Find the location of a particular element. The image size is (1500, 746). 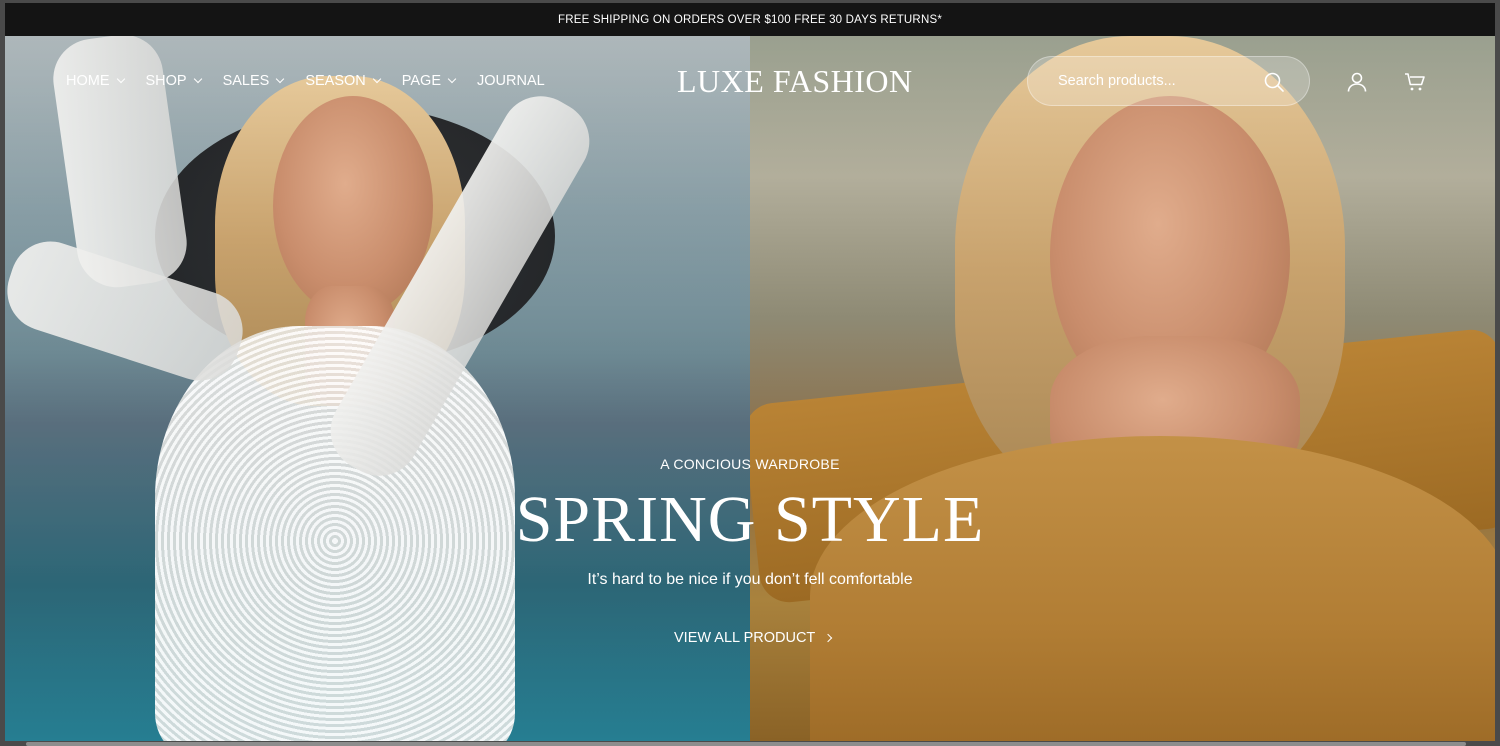

search-bar is located at coordinates (1168, 81).